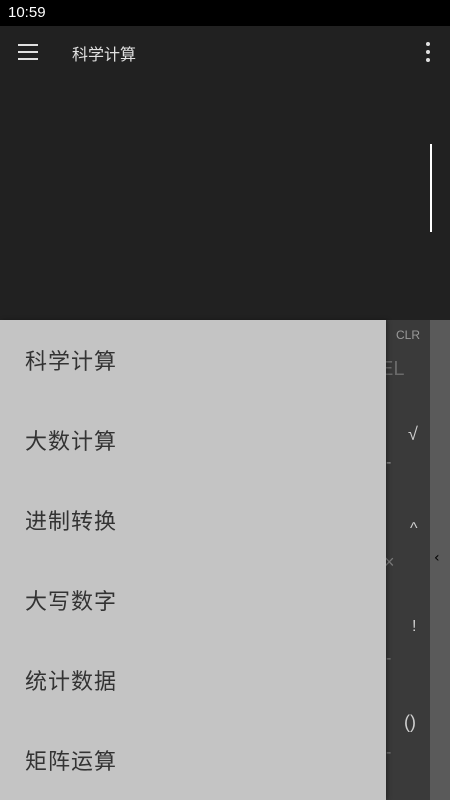  What do you see at coordinates (71, 362) in the screenshot?
I see `drawer-item-label: 科学计算` at bounding box center [71, 362].